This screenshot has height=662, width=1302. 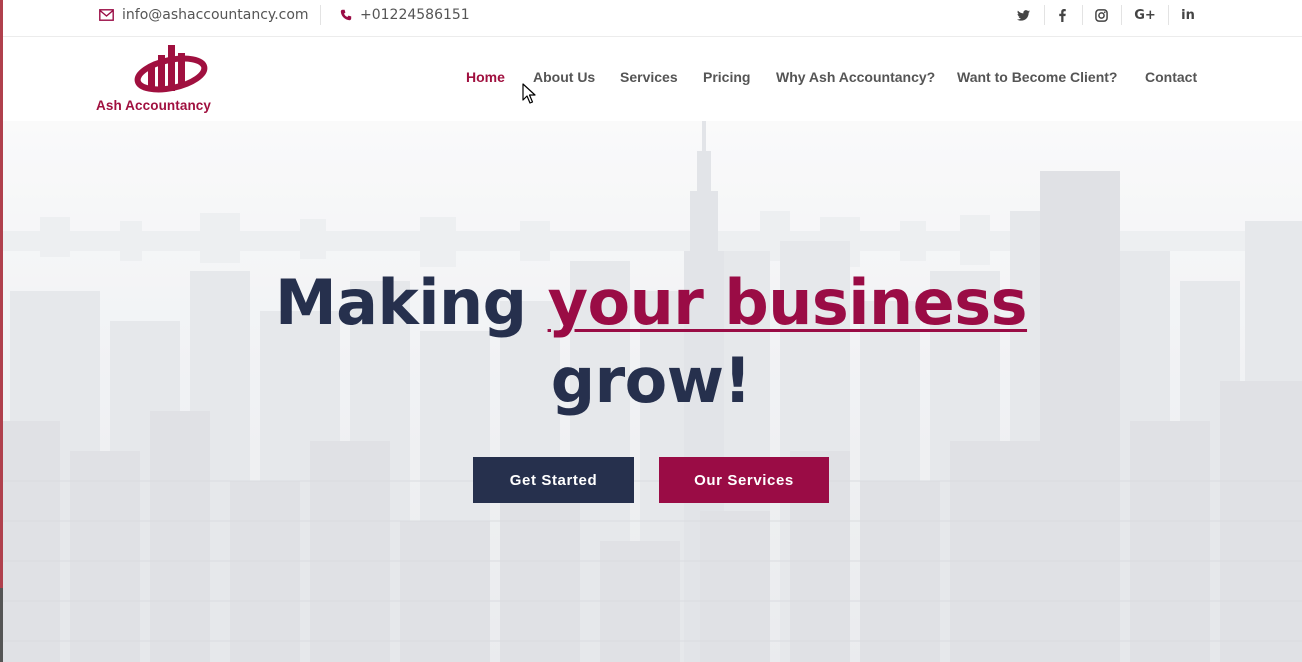 I want to click on headline-accent: your business, so click(x=787, y=302).